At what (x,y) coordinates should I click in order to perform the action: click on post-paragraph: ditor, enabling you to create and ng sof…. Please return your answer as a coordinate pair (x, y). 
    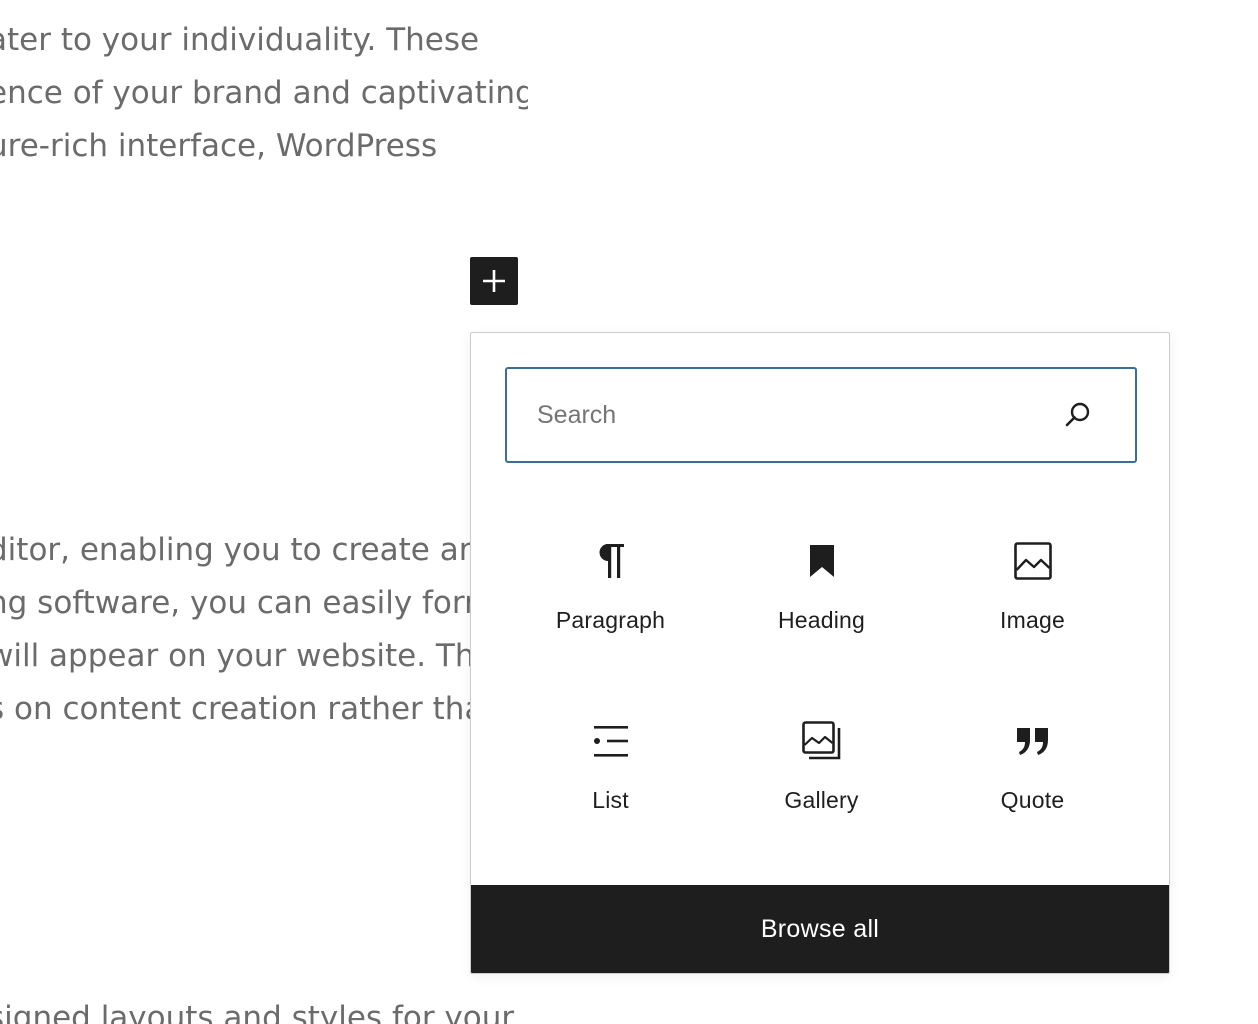
    Looking at the image, I should click on (235, 630).